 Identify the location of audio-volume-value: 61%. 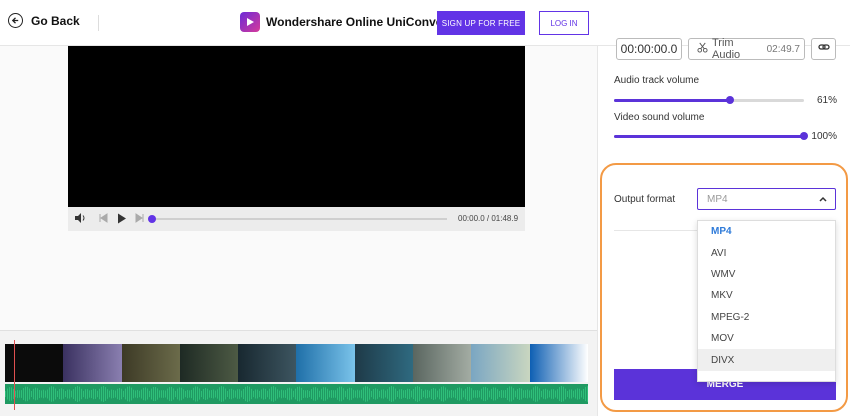
(826, 100).